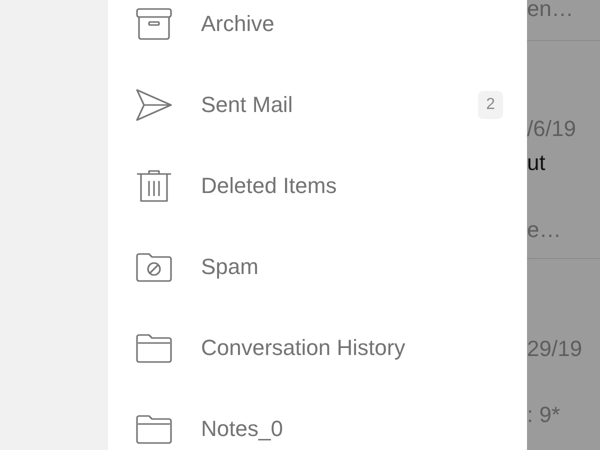  I want to click on folder-name: Deleted Items, so click(269, 185).